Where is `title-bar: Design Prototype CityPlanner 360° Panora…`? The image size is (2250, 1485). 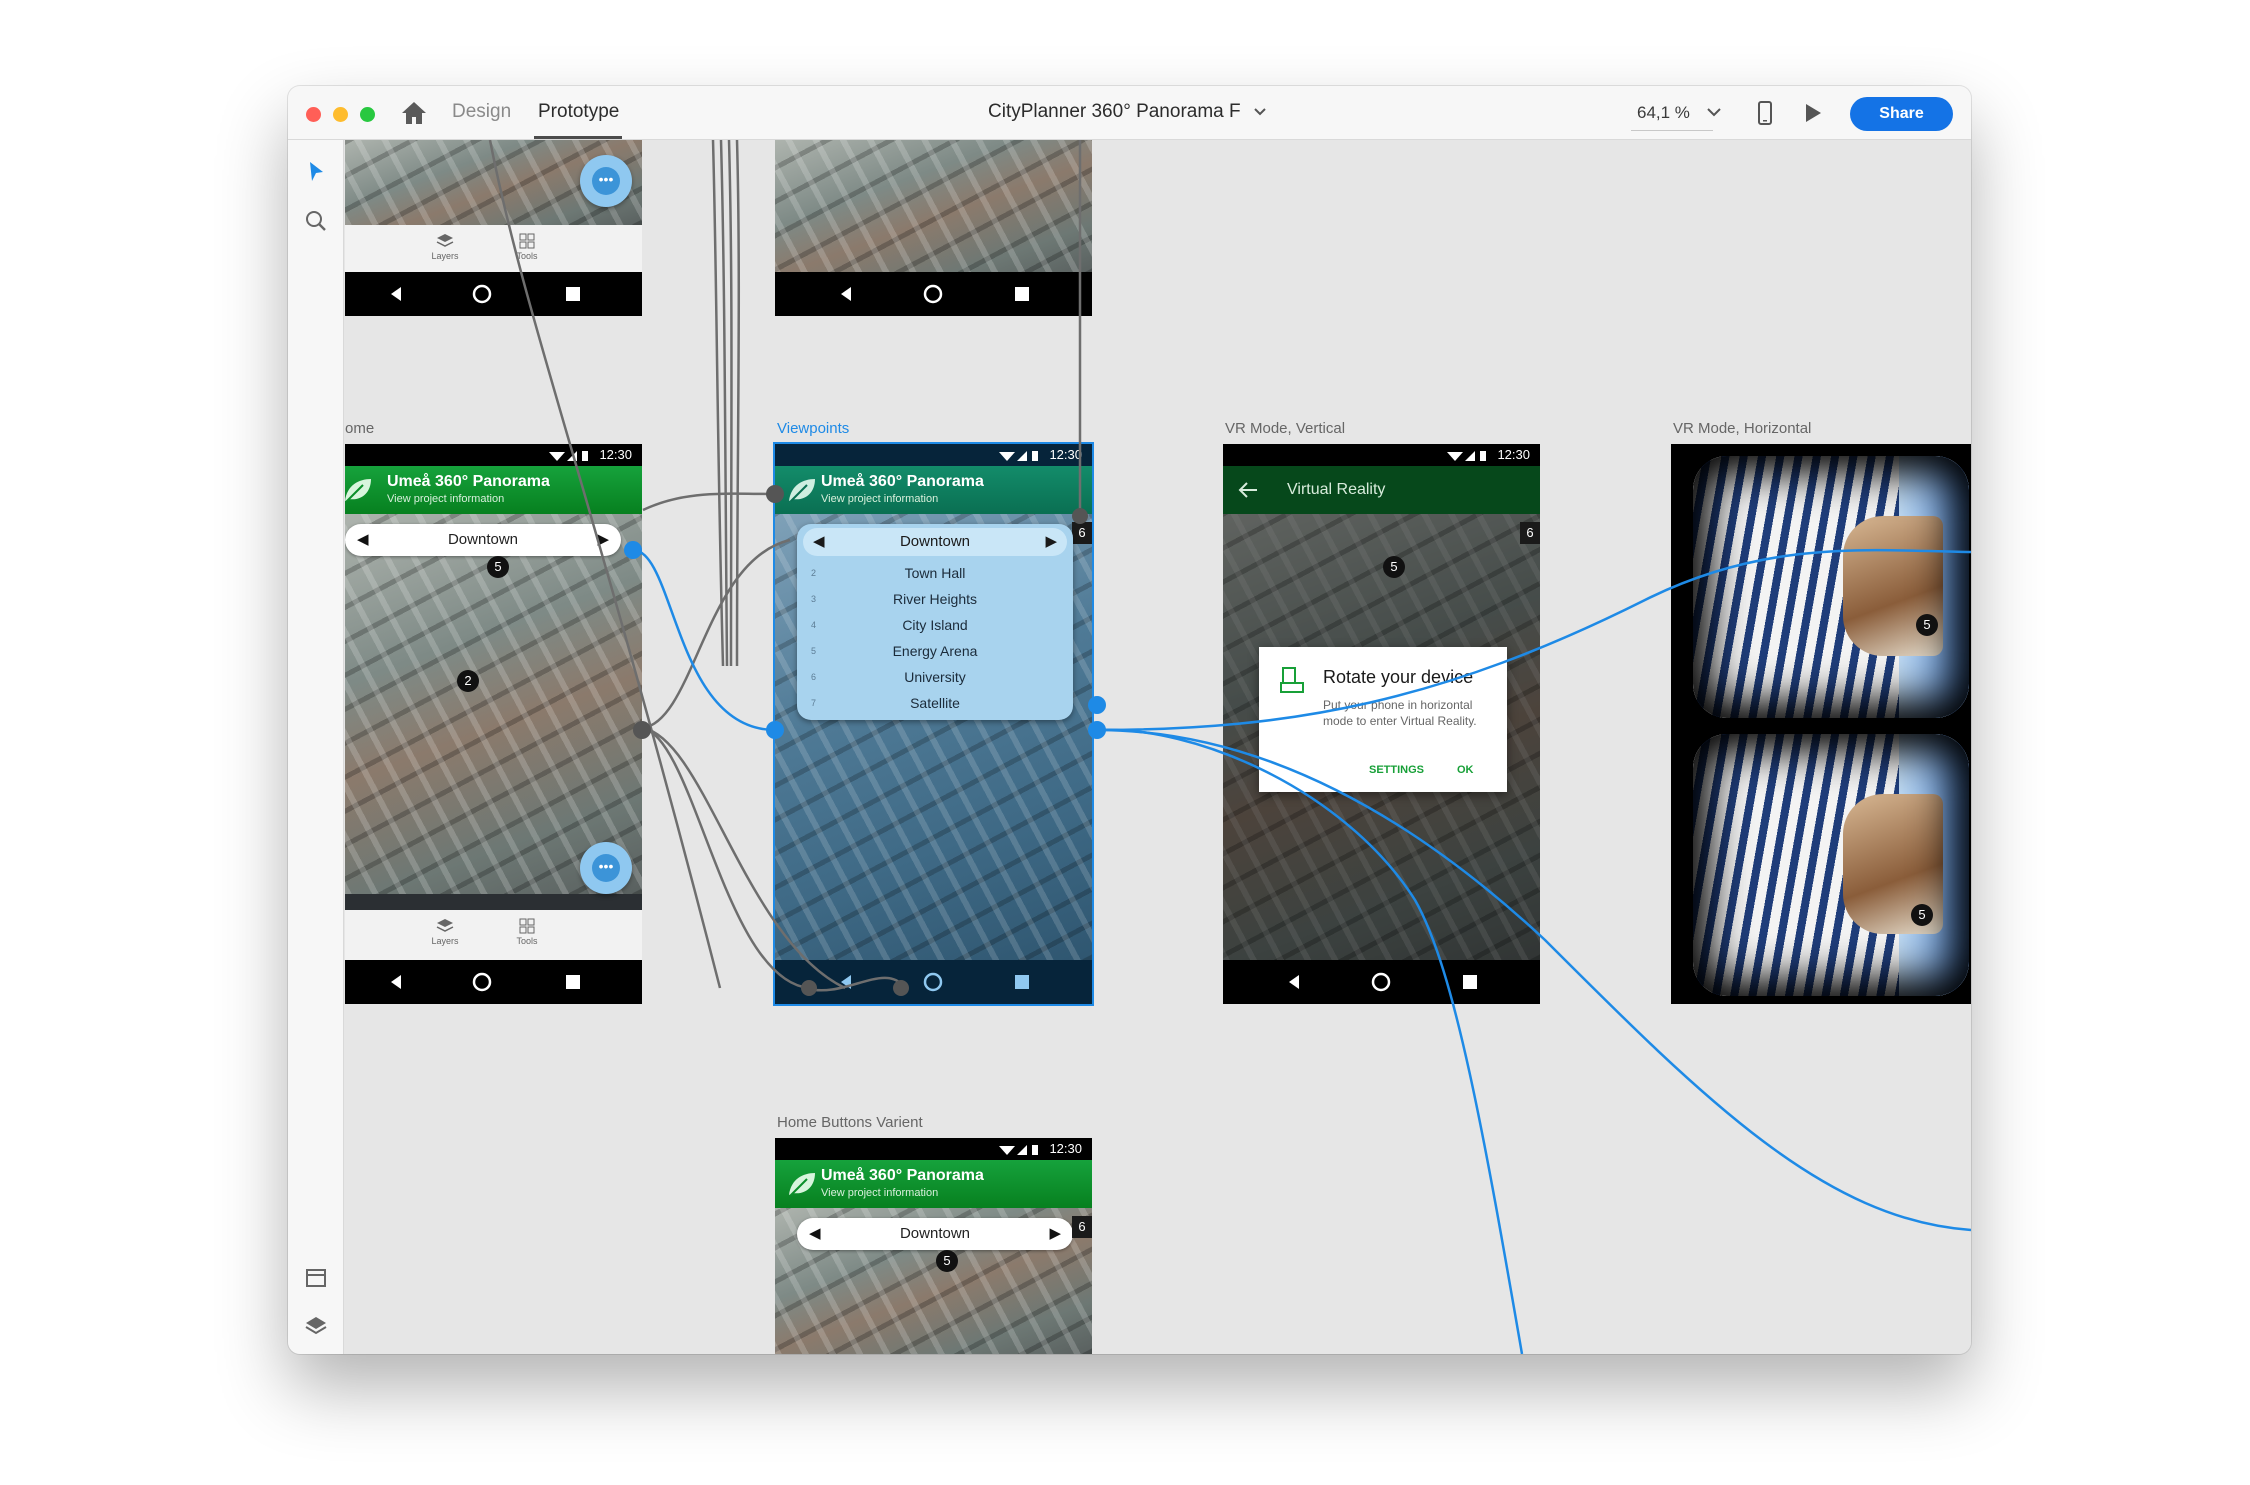 title-bar: Design Prototype CityPlanner 360° Panora… is located at coordinates (1129, 113).